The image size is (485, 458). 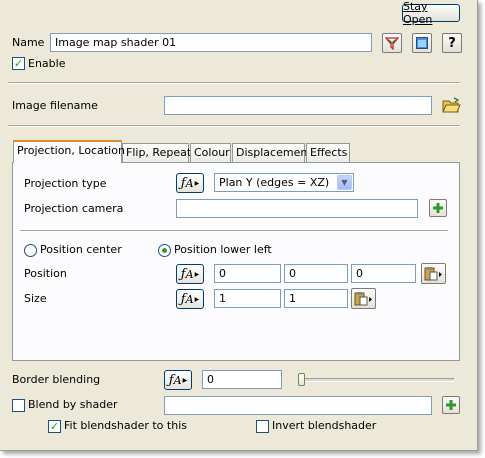 What do you see at coordinates (35, 298) in the screenshot?
I see `size-label: Size` at bounding box center [35, 298].